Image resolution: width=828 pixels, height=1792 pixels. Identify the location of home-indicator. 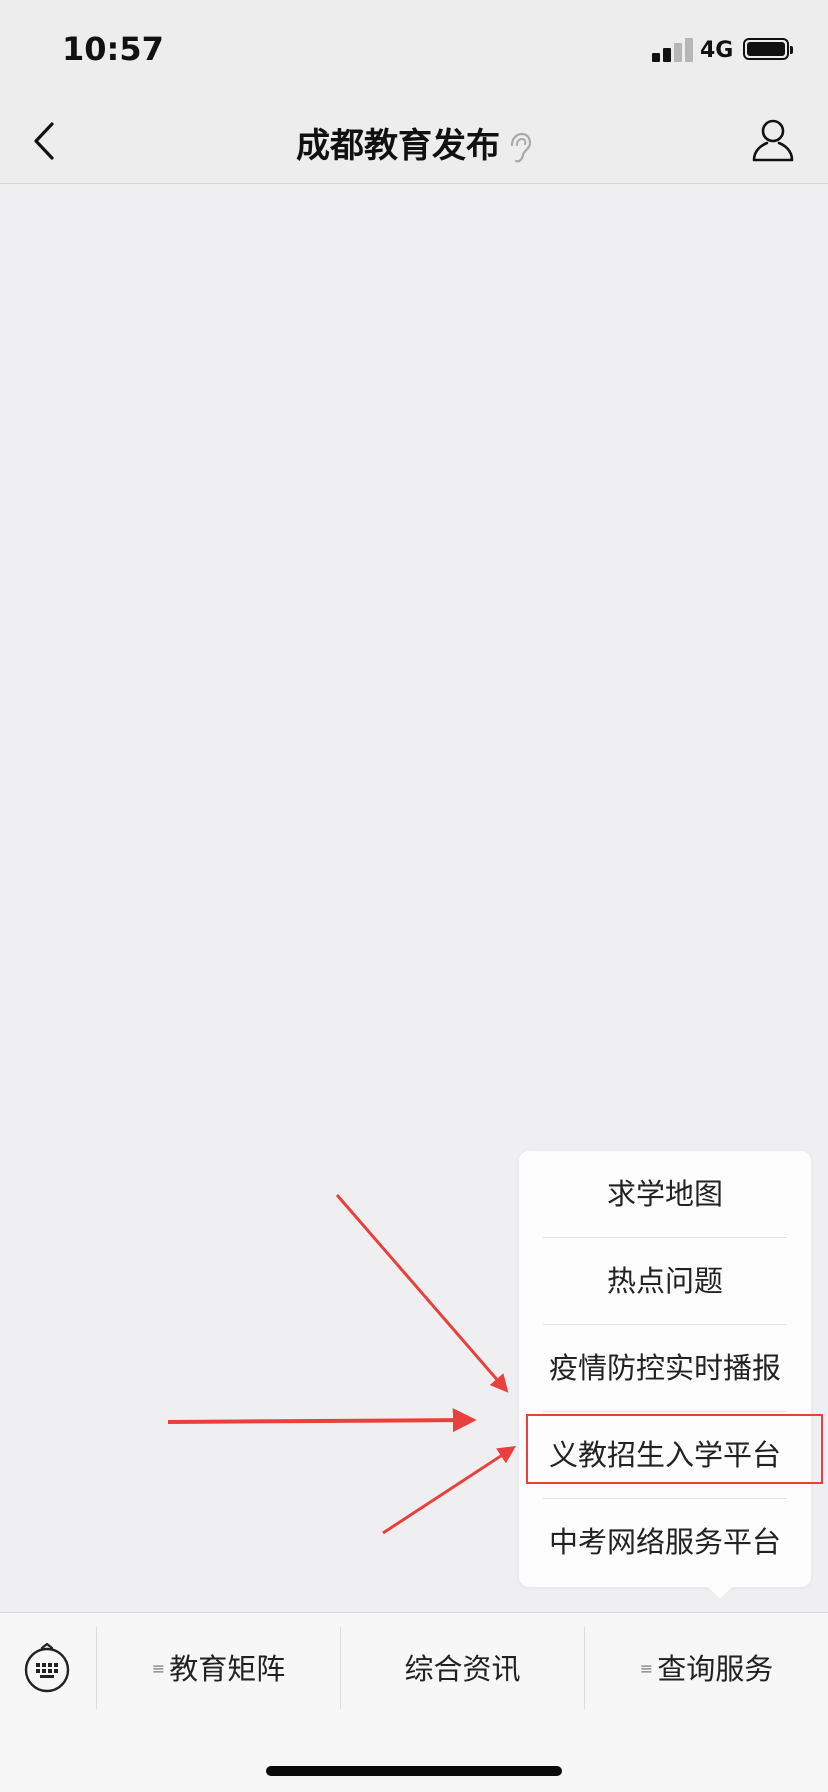
(414, 1771).